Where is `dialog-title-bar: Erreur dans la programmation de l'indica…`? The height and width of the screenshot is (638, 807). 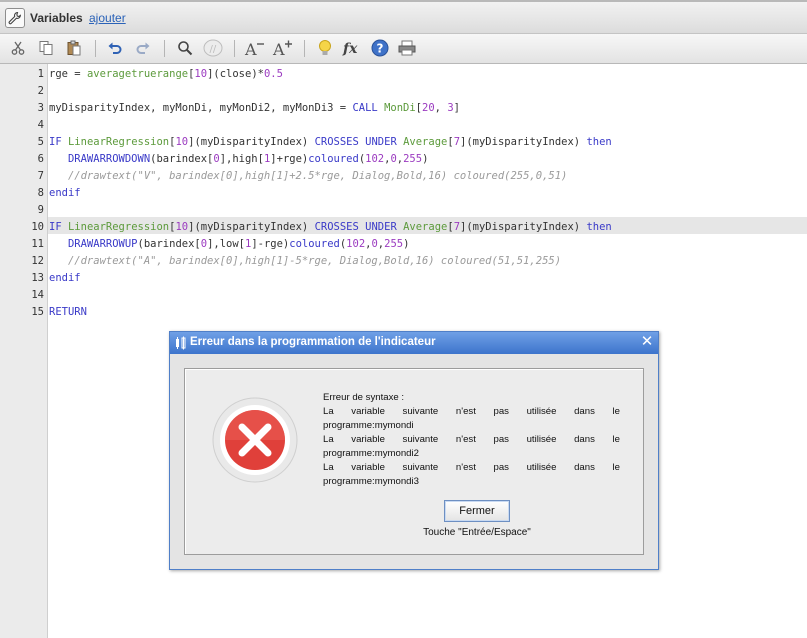
dialog-title-bar: Erreur dans la programmation de l'indica… is located at coordinates (414, 343).